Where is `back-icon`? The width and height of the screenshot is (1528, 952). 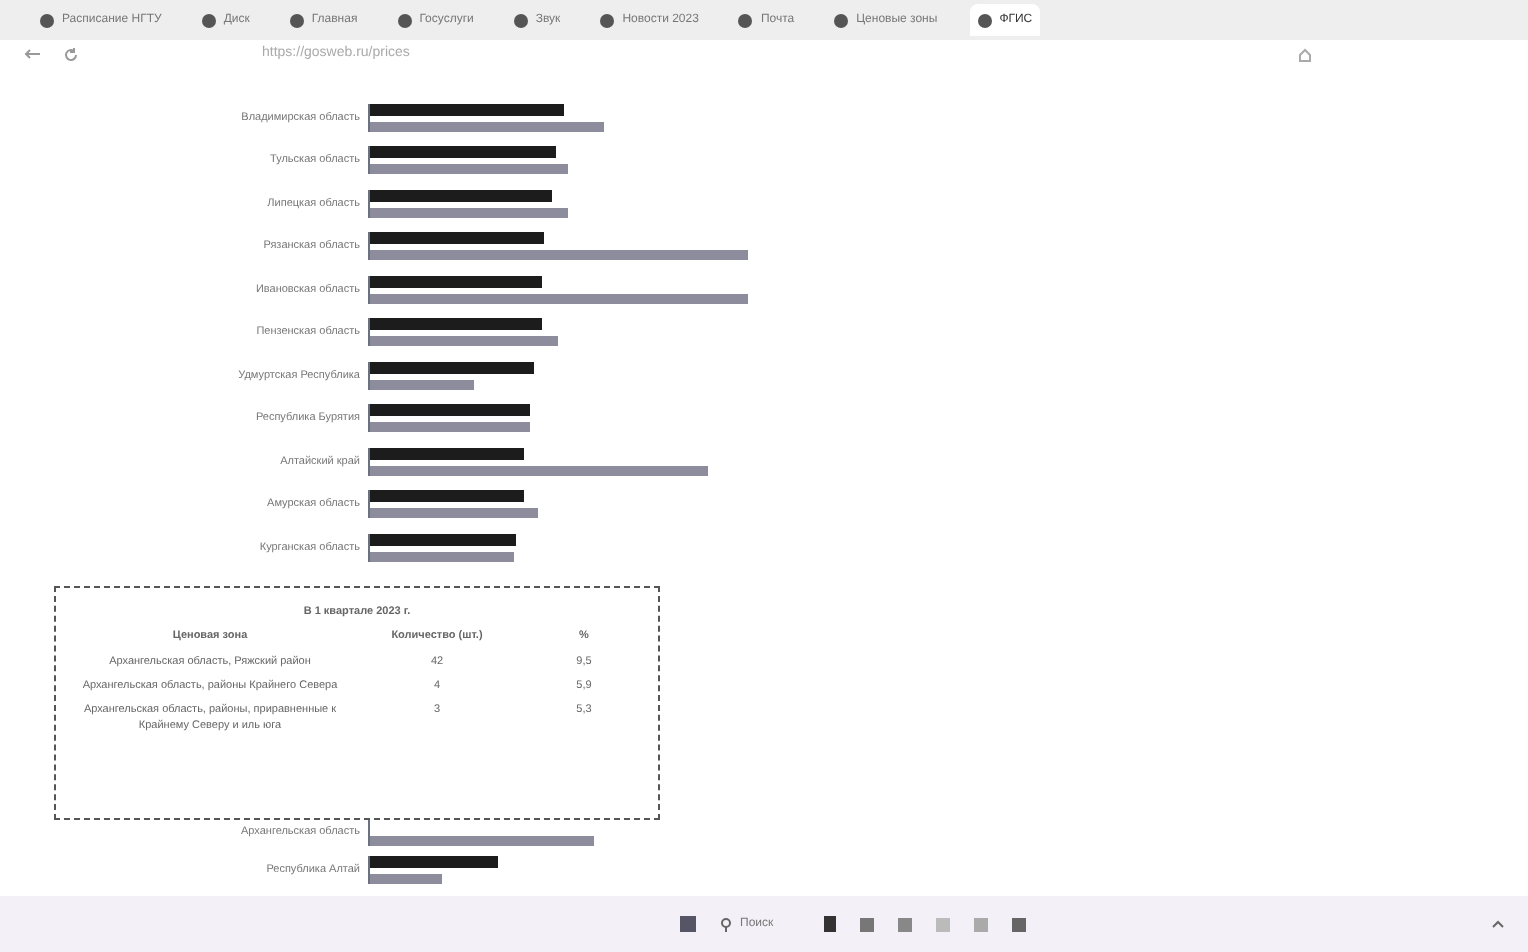
back-icon is located at coordinates (32, 54).